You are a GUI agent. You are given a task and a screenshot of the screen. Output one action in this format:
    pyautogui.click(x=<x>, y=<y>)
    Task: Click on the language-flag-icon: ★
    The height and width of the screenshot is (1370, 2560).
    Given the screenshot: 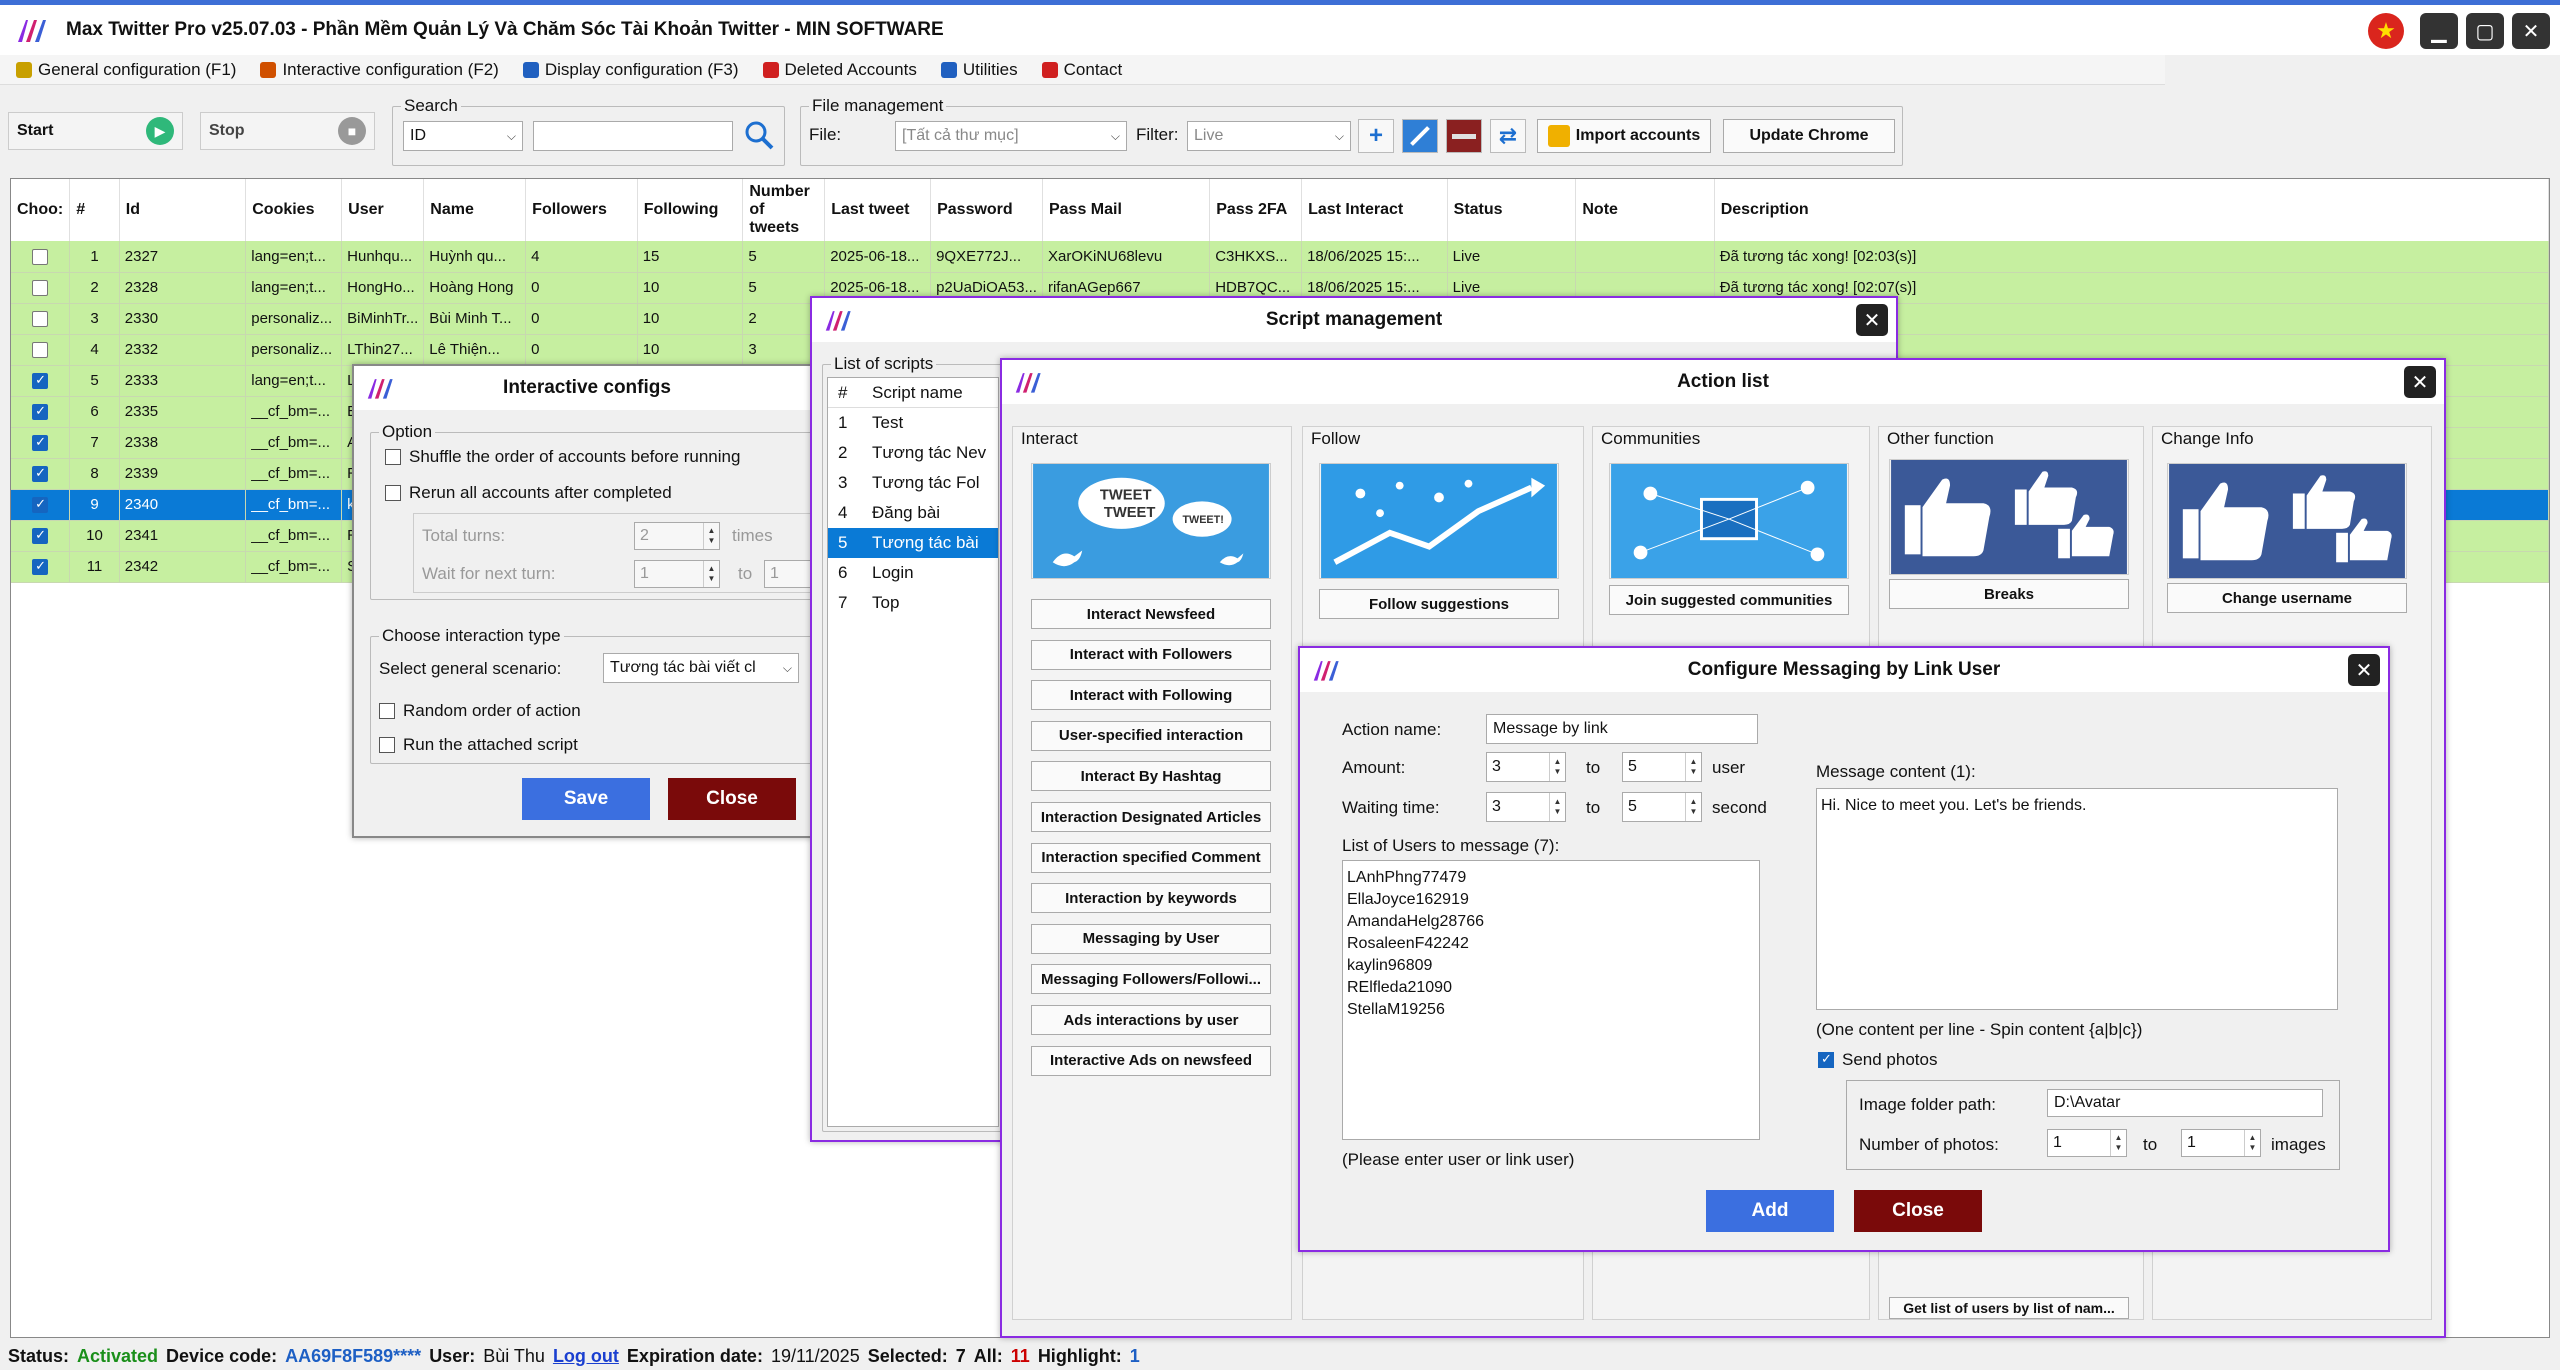 What is the action you would take?
    pyautogui.click(x=2386, y=31)
    